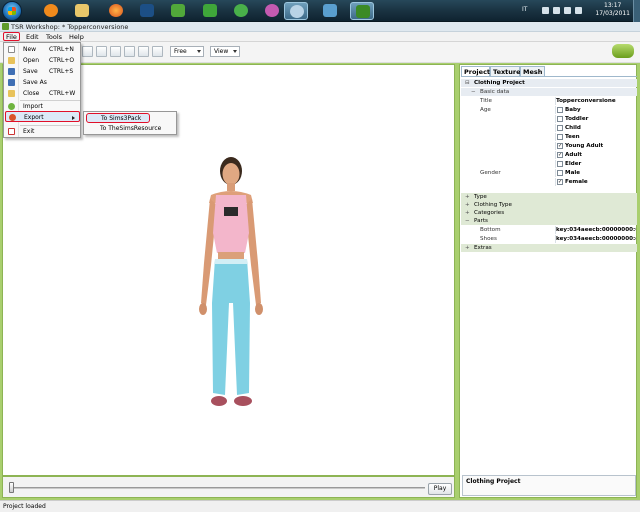  Describe the element at coordinates (549, 205) in the screenshot. I see `clothing-type-category: + Clothing Type` at that location.